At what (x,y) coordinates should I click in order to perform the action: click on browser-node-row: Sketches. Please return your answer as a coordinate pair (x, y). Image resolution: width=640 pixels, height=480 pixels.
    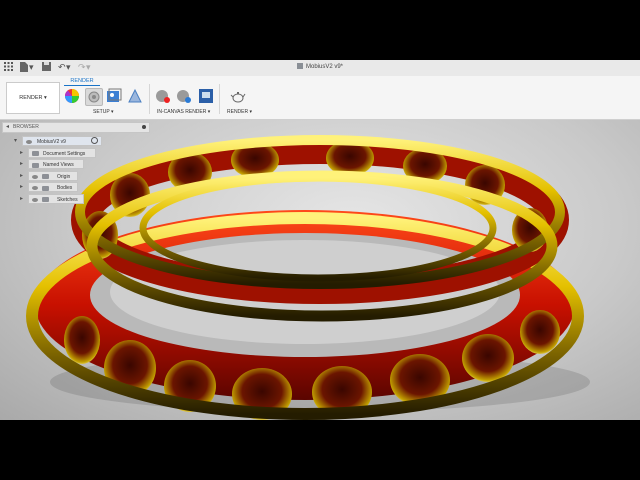
    Looking at the image, I should click on (56, 198).